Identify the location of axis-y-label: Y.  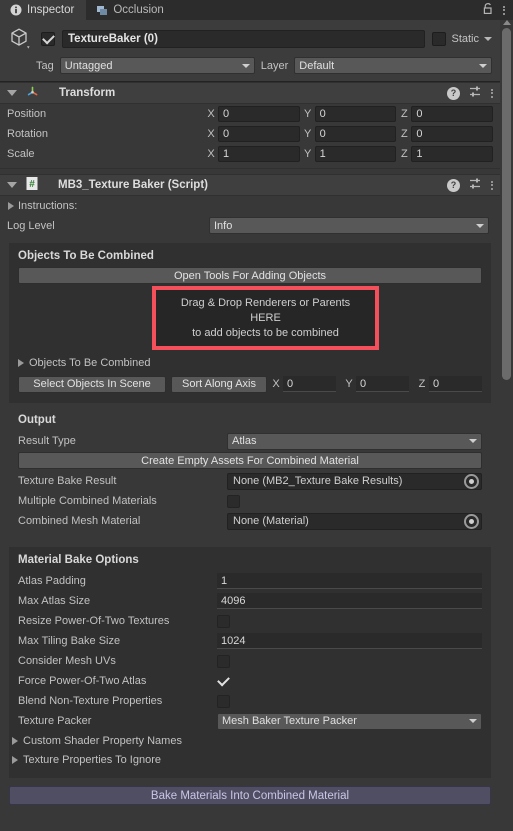
(308, 134).